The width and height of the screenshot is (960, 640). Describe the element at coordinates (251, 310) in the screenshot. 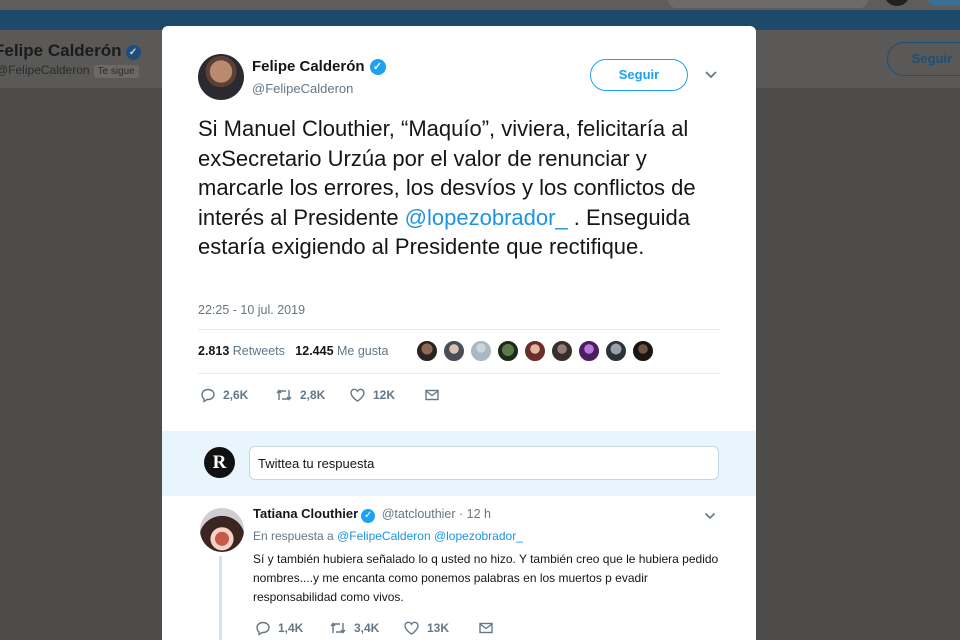

I see `tweet-timestamp: 22:25 - 10 jul. 2019` at that location.